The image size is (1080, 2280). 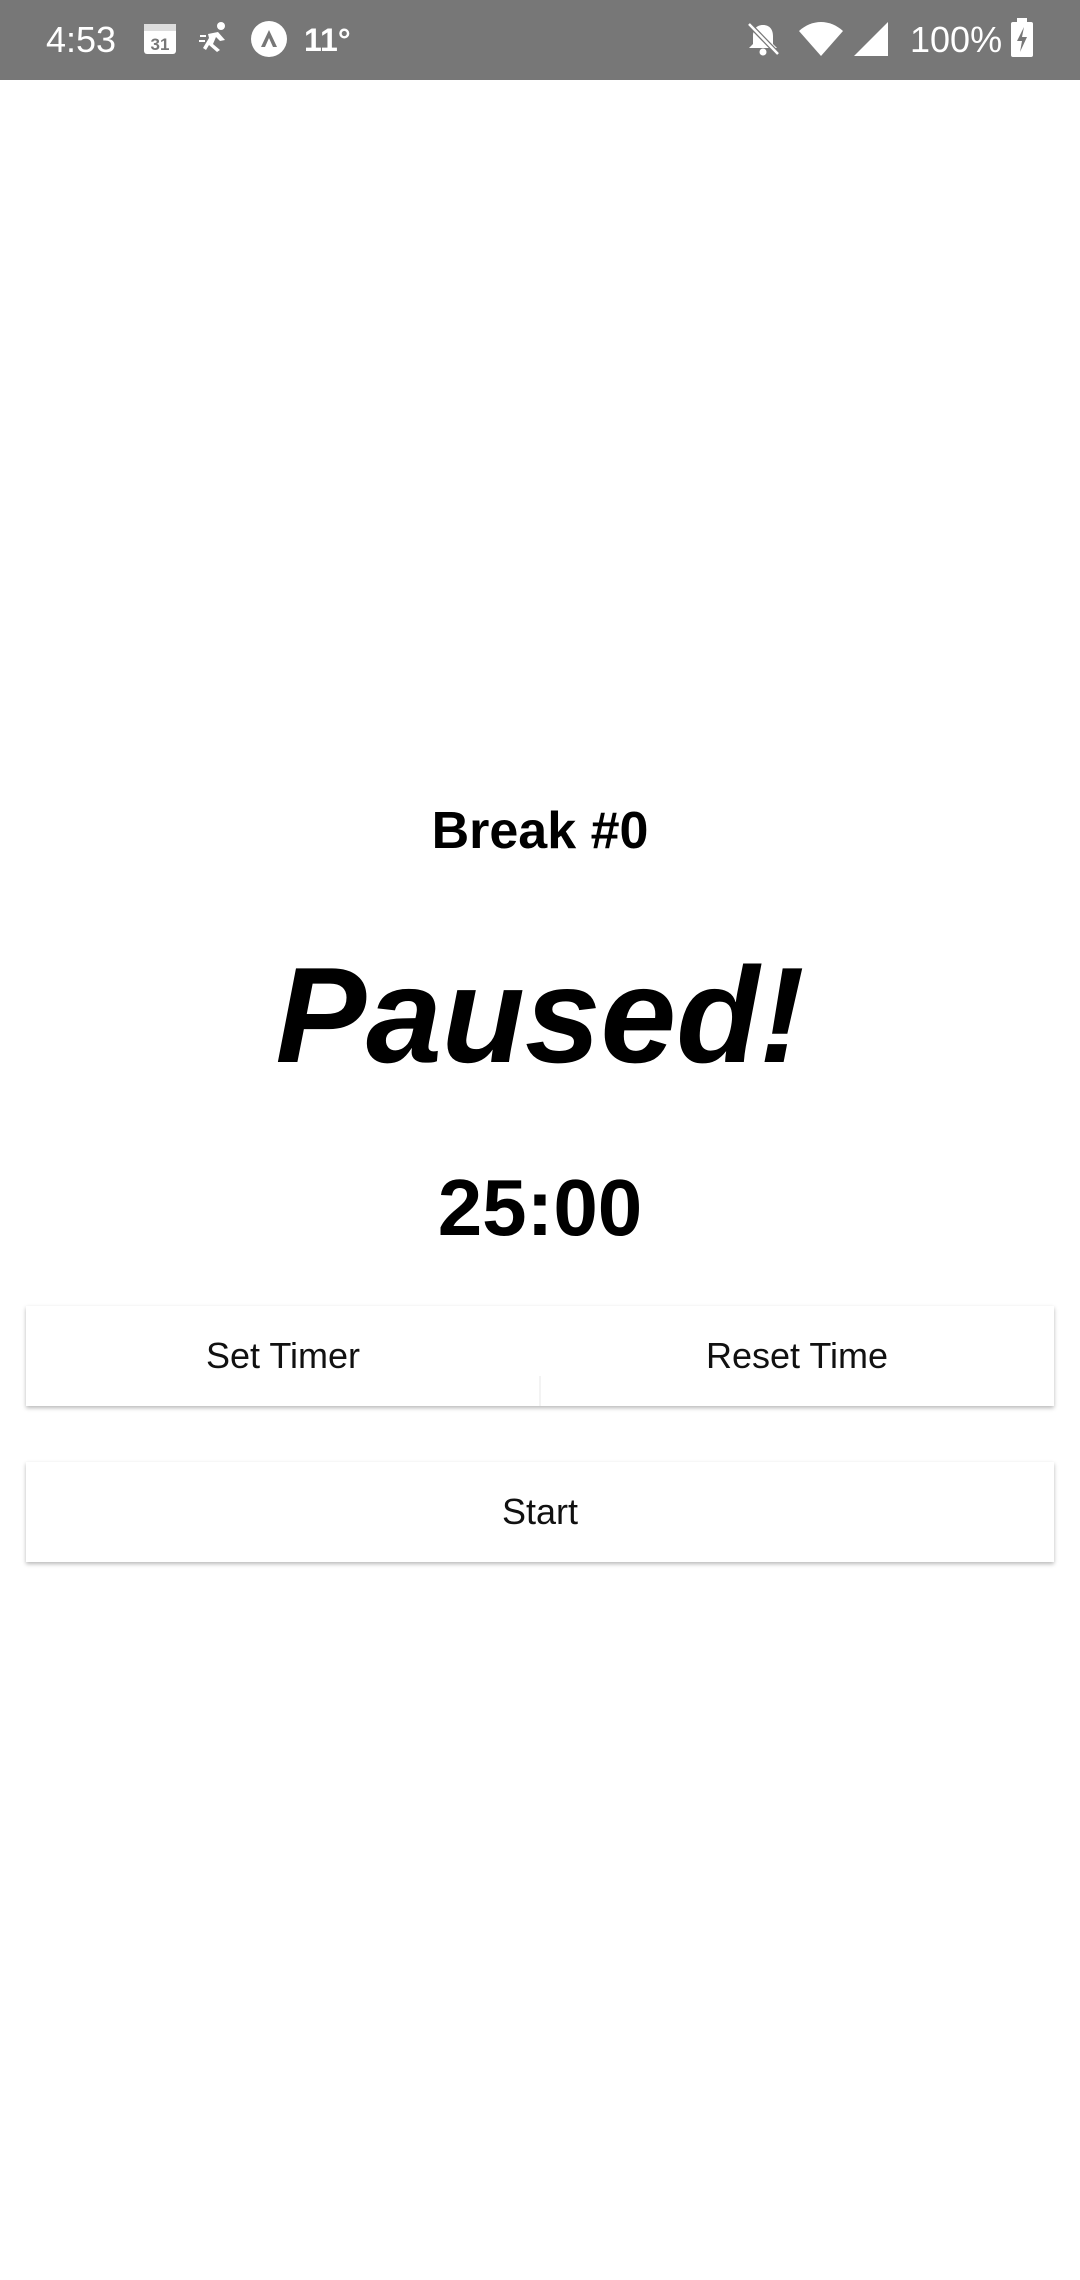 I want to click on wifi-icon, so click(x=821, y=39).